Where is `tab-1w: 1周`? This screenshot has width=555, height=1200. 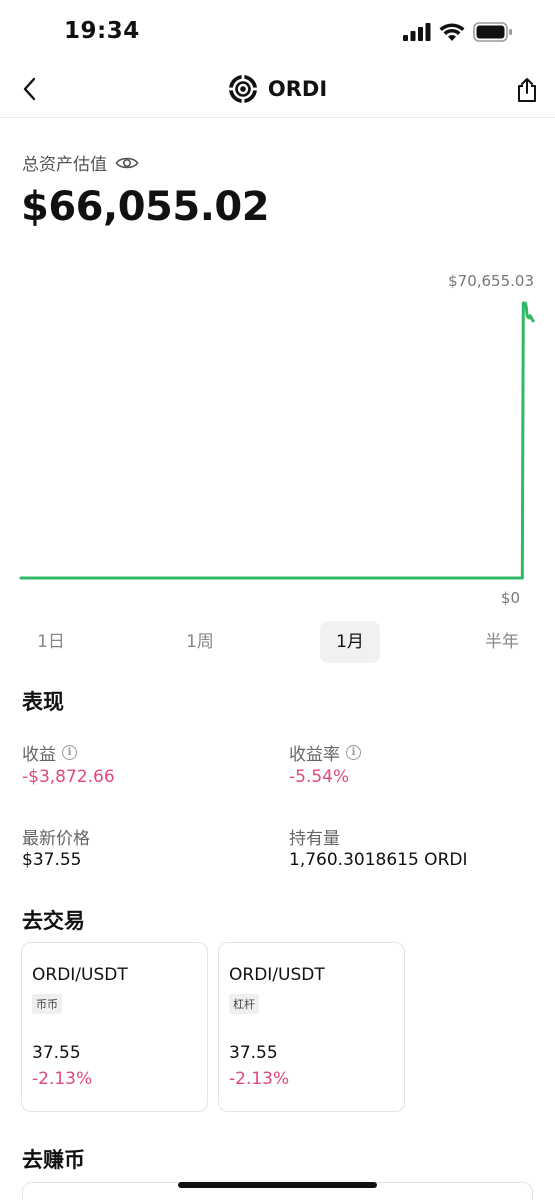
tab-1w: 1周 is located at coordinates (200, 642).